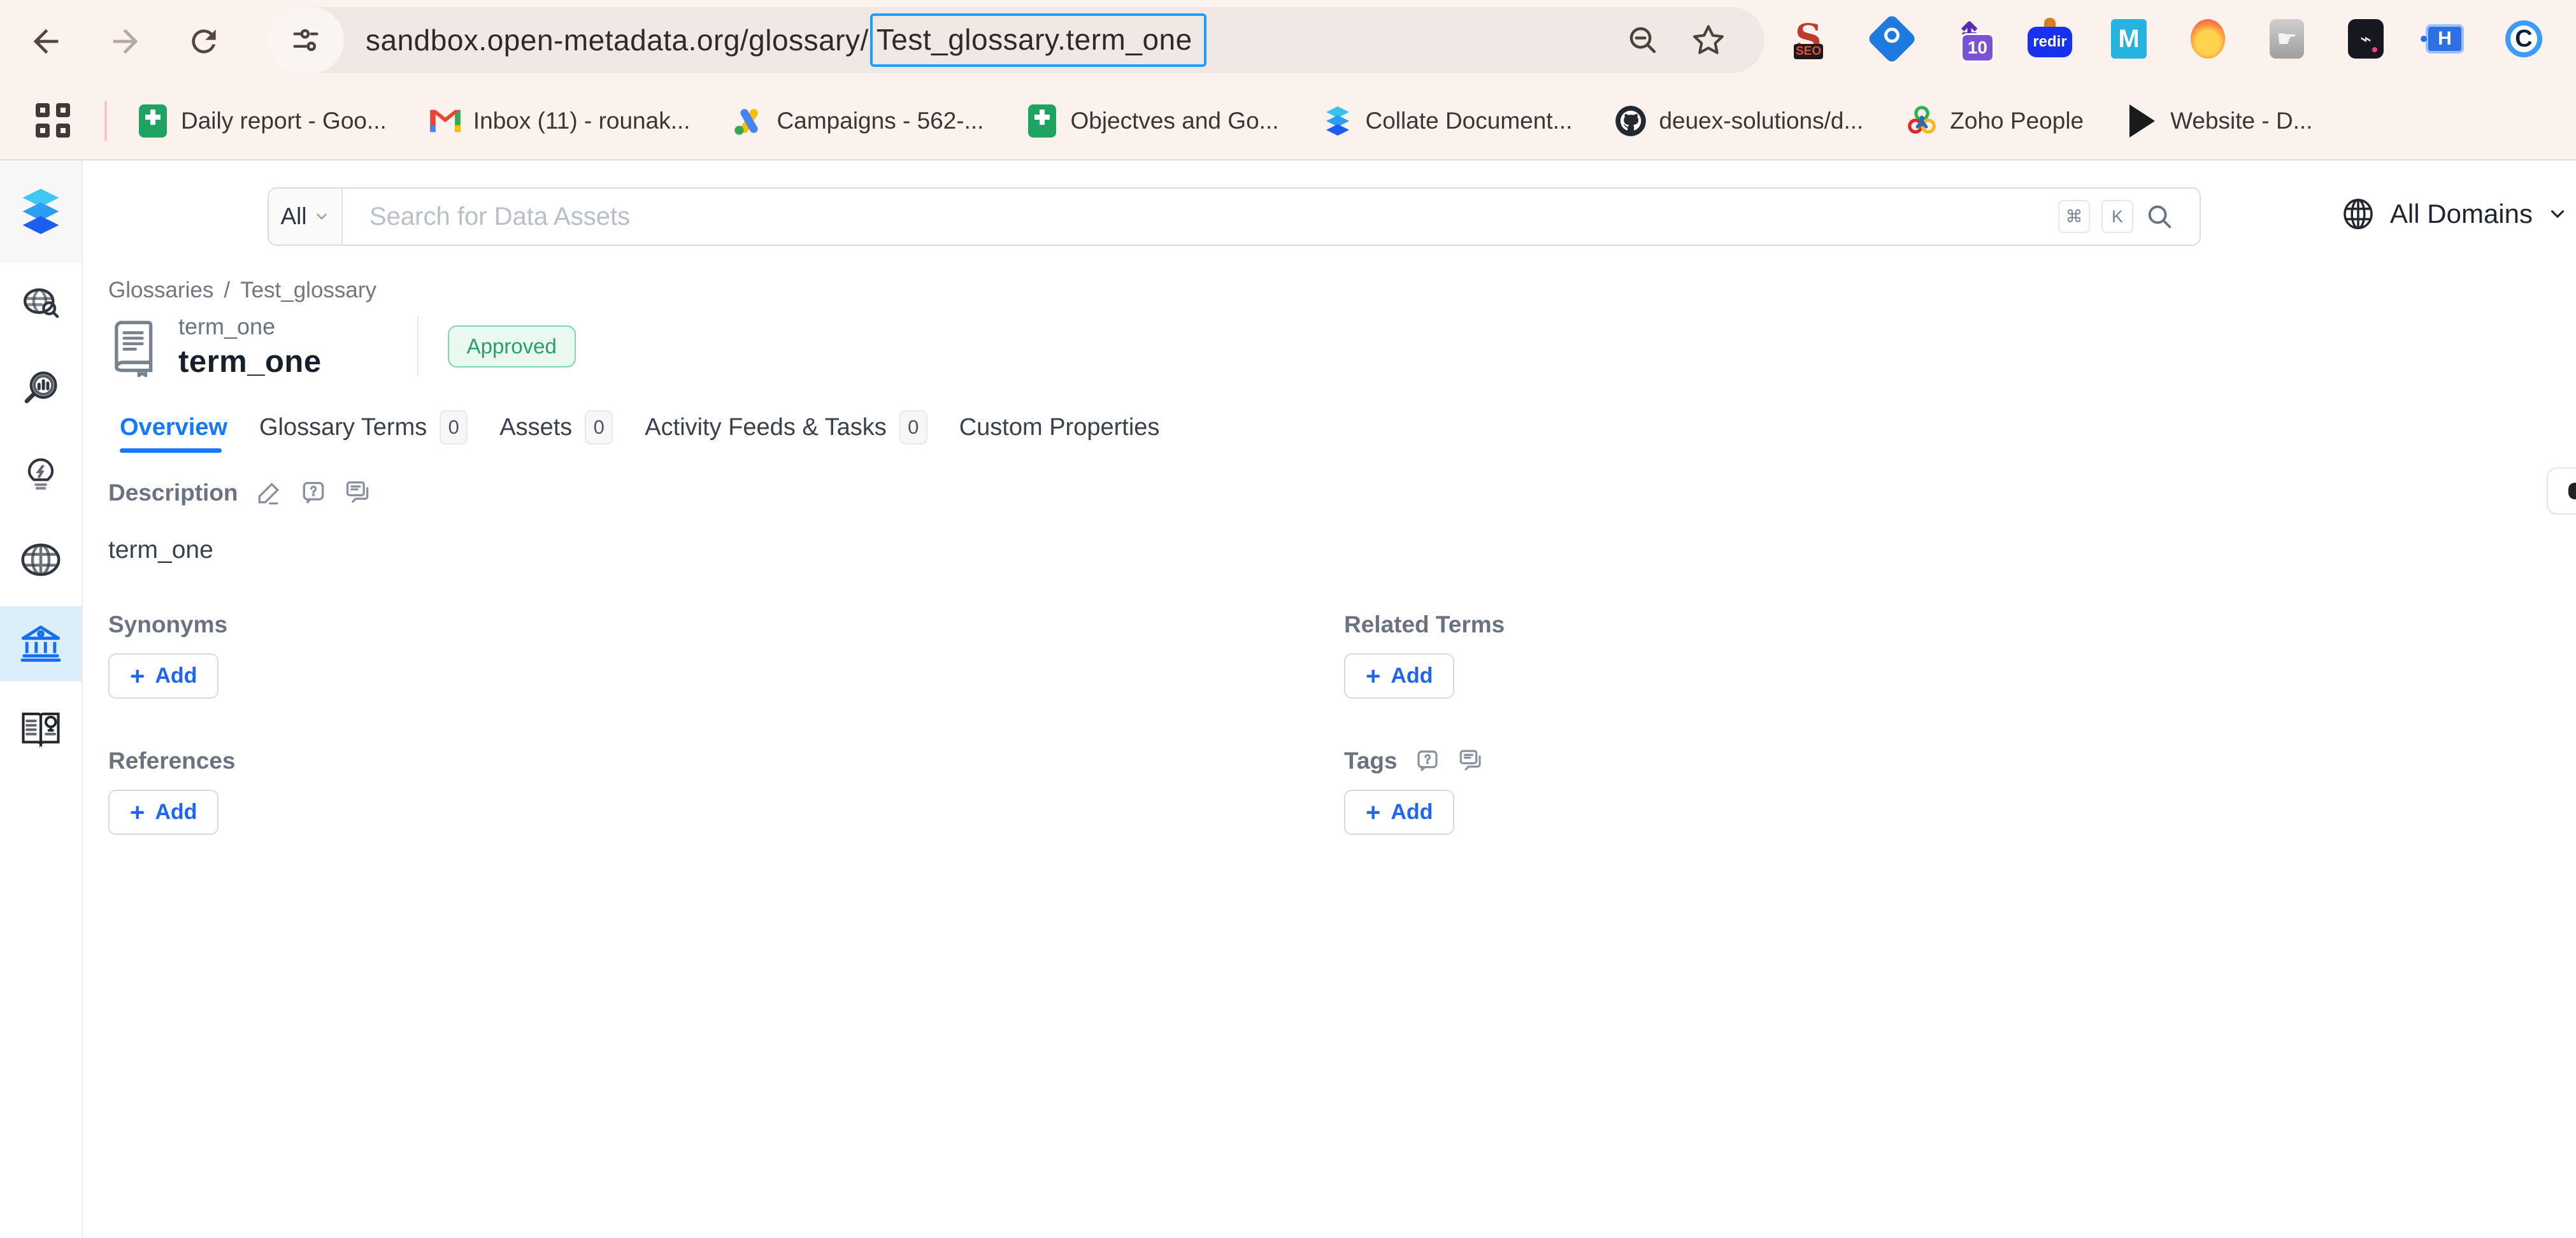 The height and width of the screenshot is (1238, 2576). Describe the element at coordinates (41, 304) in the screenshot. I see `sidebar-item-explore` at that location.